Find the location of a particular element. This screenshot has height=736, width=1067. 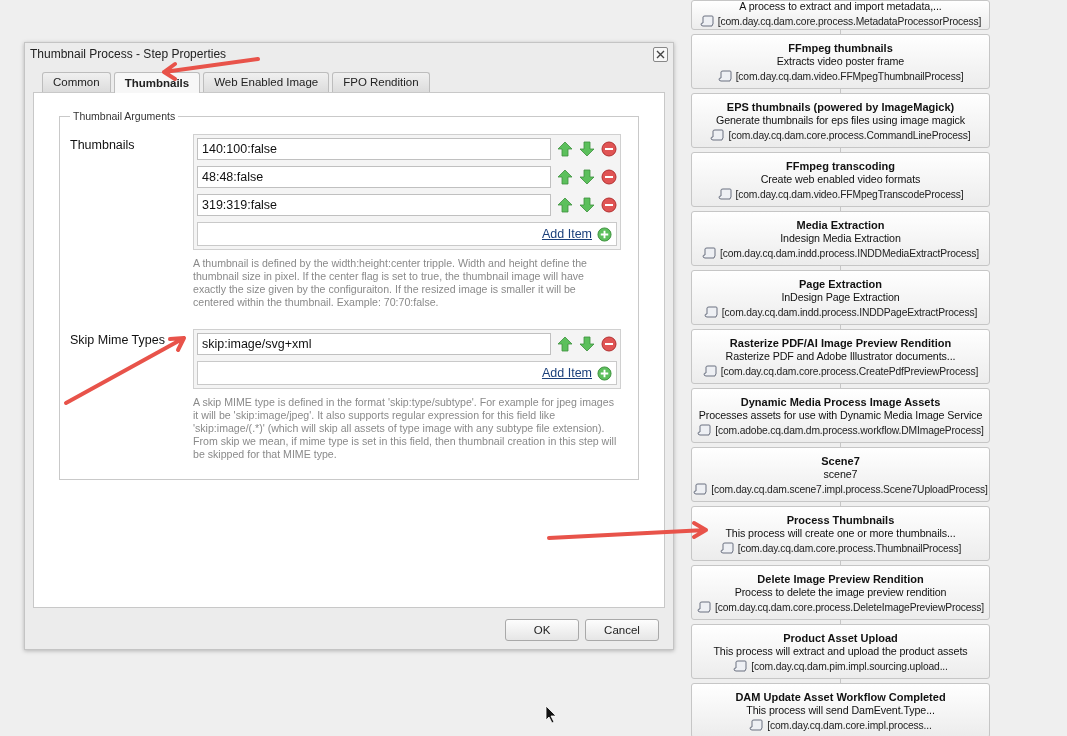

workflow-step: Page Extraction InDesign Page Extraction [com.day.cq.dam.indd.process.INDDPageExtractProcess] is located at coordinates (840, 297).